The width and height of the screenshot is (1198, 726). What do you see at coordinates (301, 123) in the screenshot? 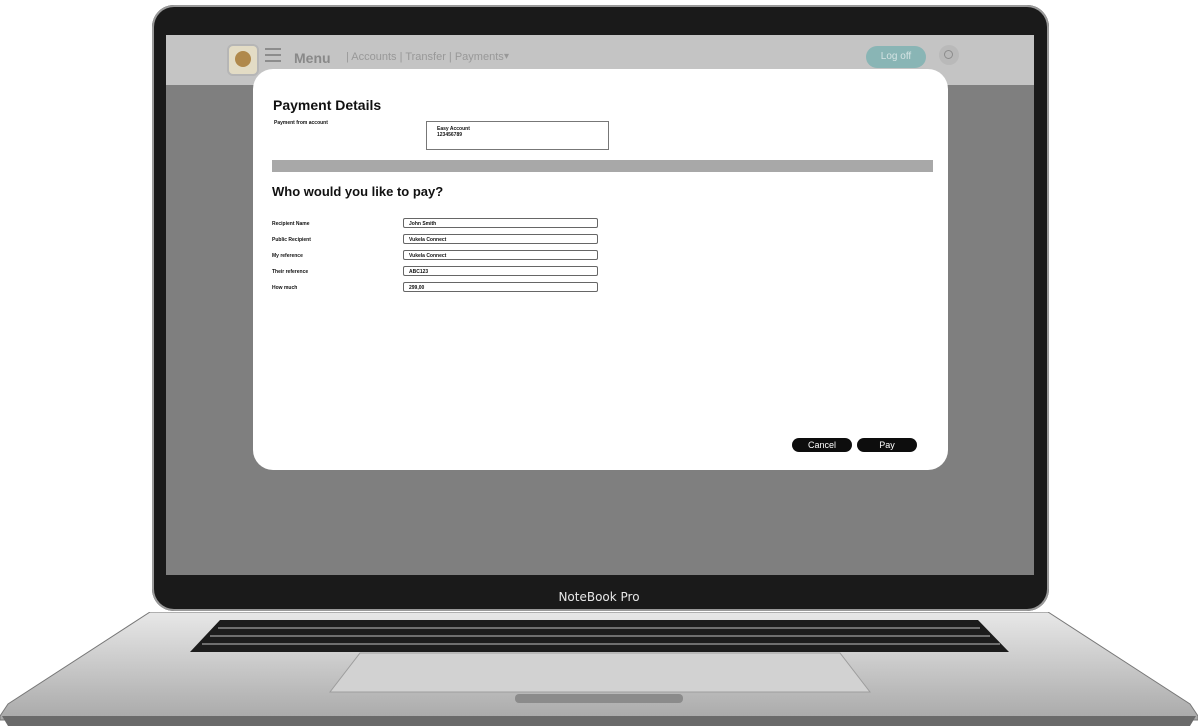
I see `payment-from-label: Payment from account` at bounding box center [301, 123].